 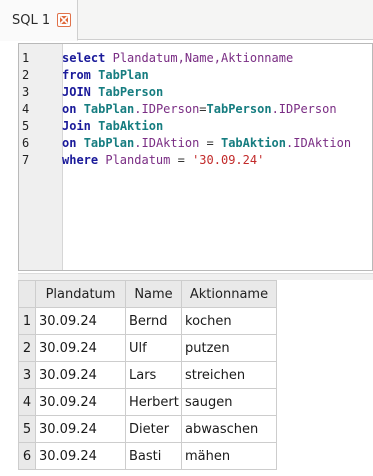 What do you see at coordinates (229, 402) in the screenshot?
I see `cell-aktionname: saugen` at bounding box center [229, 402].